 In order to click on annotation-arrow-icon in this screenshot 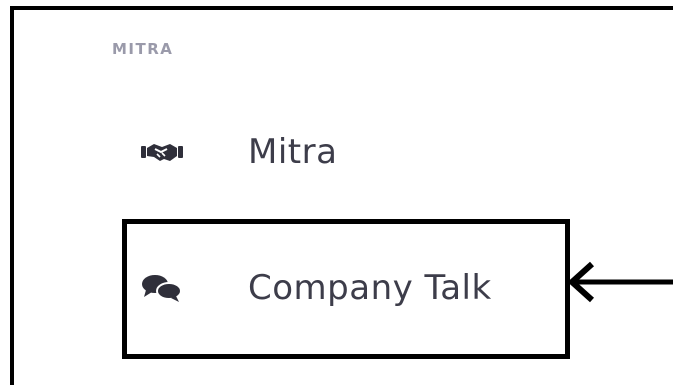, I will do `click(620, 282)`.